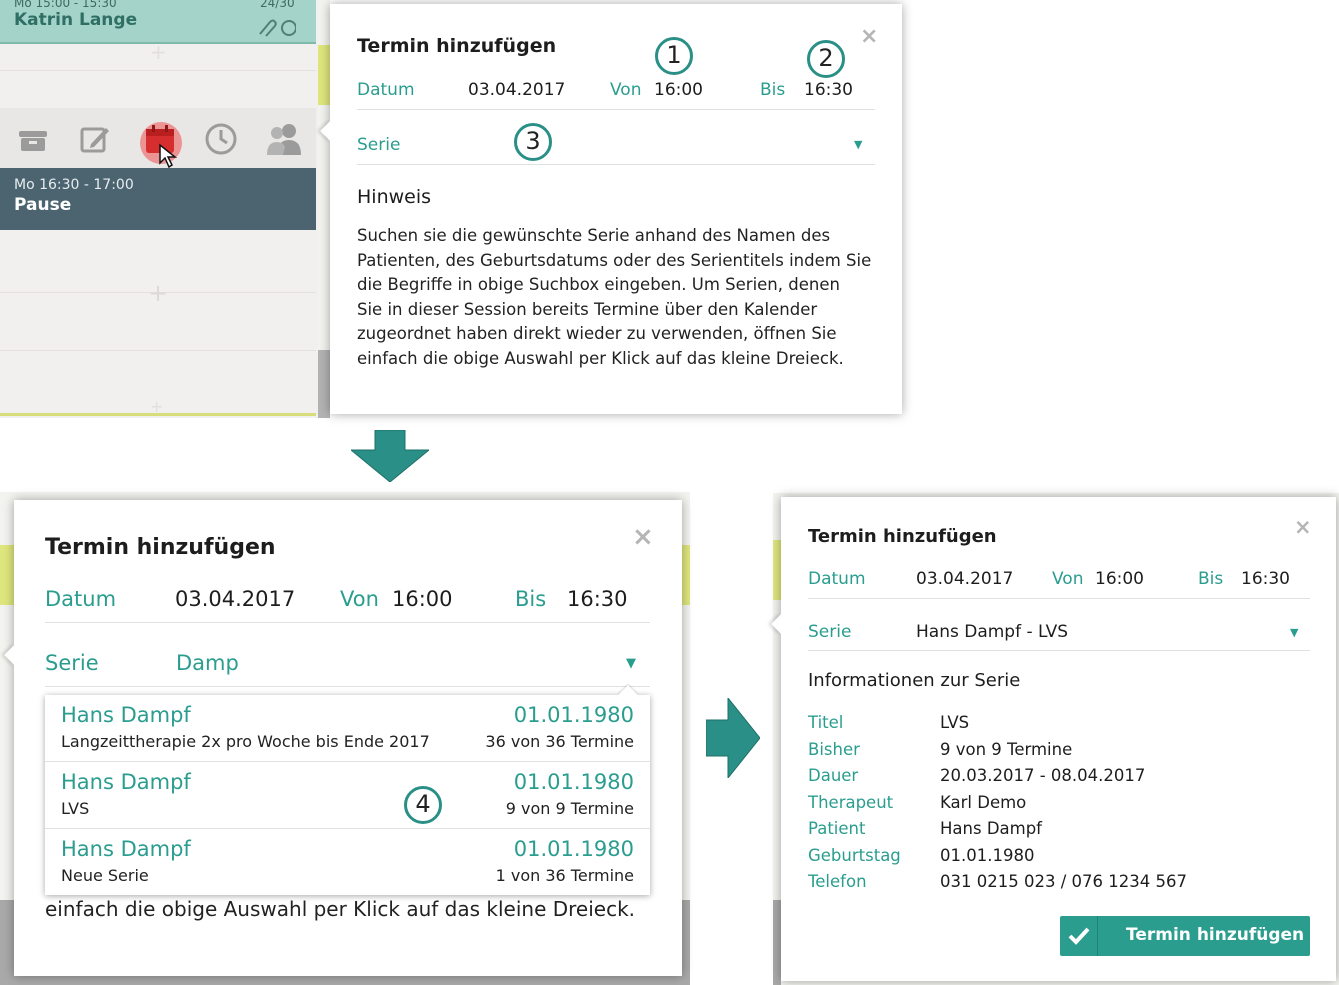 This screenshot has height=985, width=1339. What do you see at coordinates (837, 828) in the screenshot?
I see `info-label: Patient` at bounding box center [837, 828].